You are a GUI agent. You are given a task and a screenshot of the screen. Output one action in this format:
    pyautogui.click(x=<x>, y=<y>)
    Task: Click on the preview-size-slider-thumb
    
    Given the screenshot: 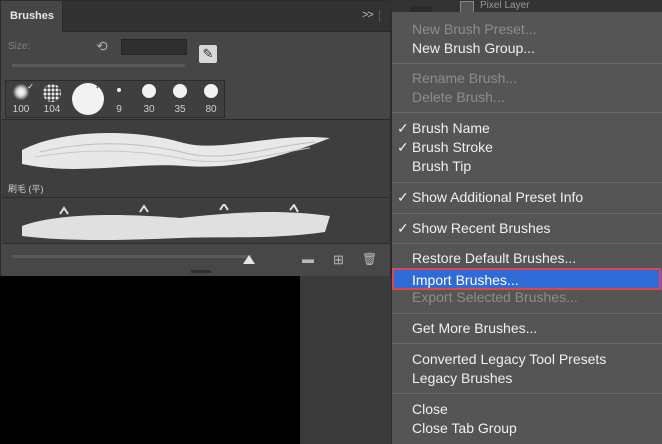 What is the action you would take?
    pyautogui.click(x=249, y=259)
    